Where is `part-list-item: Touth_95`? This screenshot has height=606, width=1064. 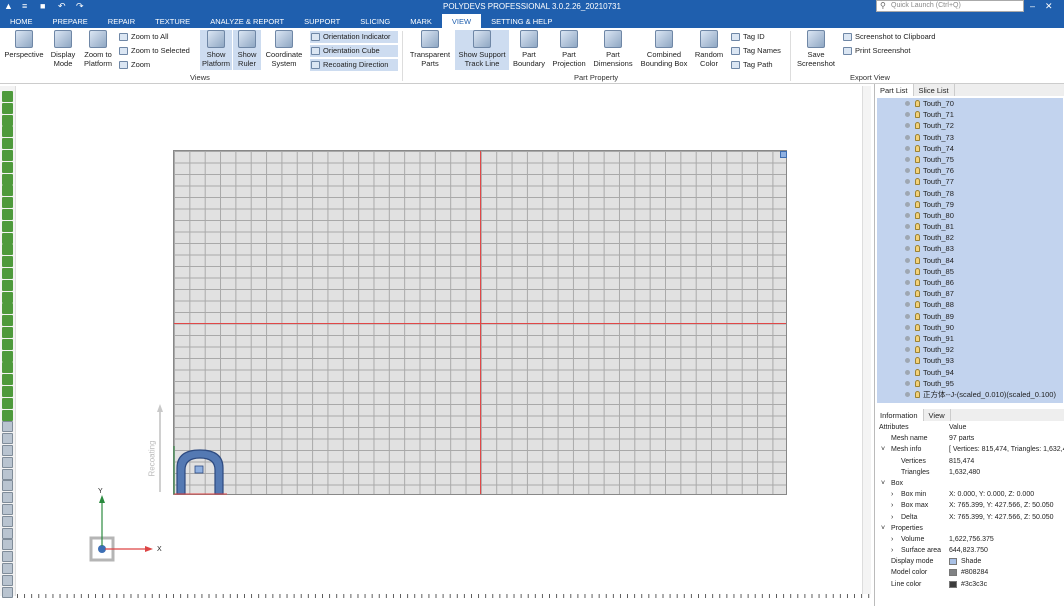 part-list-item: Touth_95 is located at coordinates (970, 383).